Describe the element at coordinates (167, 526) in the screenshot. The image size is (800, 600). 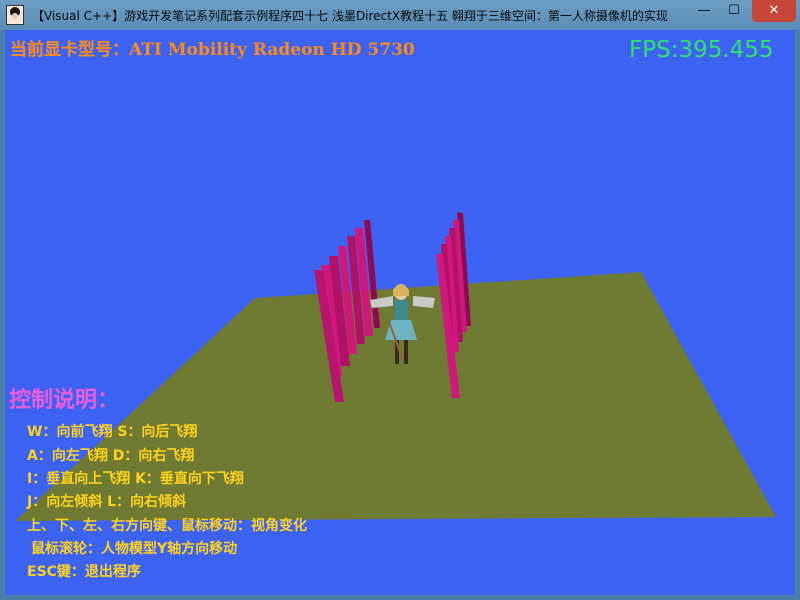
I see `controls-line: 上、下、左、右方向键、鼠标移动：视角变化` at that location.